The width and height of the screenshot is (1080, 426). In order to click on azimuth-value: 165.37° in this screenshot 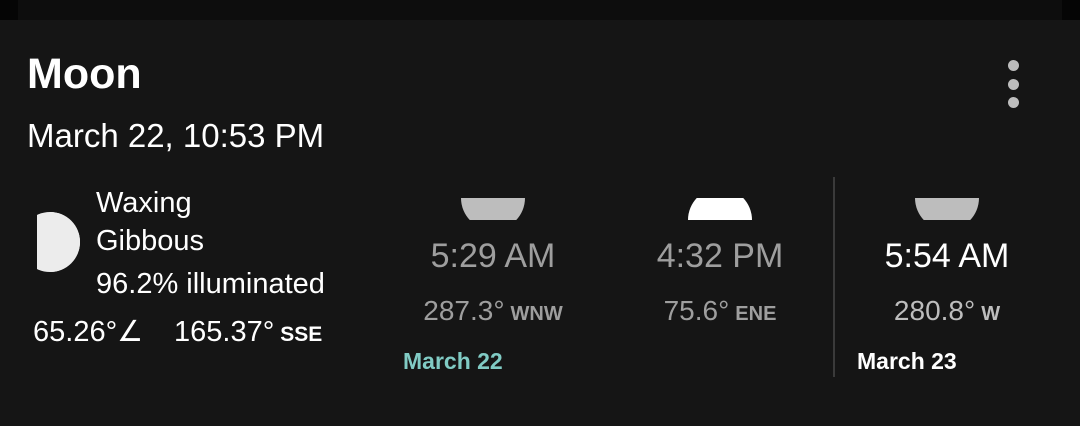, I will do `click(224, 332)`.